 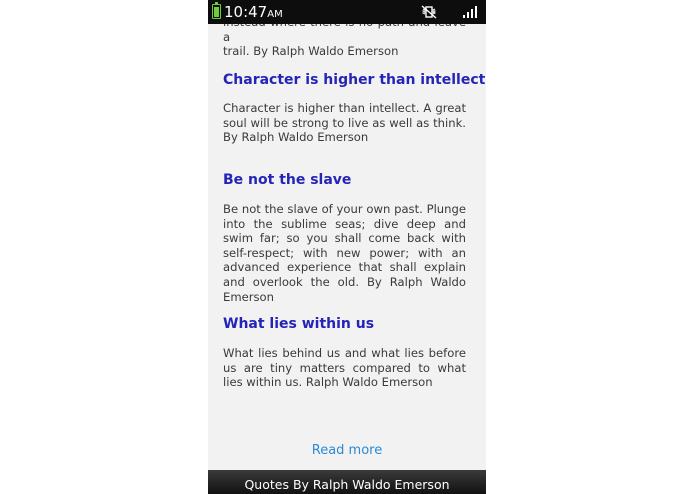 What do you see at coordinates (246, 12) in the screenshot?
I see `status-time-value: 10:47` at bounding box center [246, 12].